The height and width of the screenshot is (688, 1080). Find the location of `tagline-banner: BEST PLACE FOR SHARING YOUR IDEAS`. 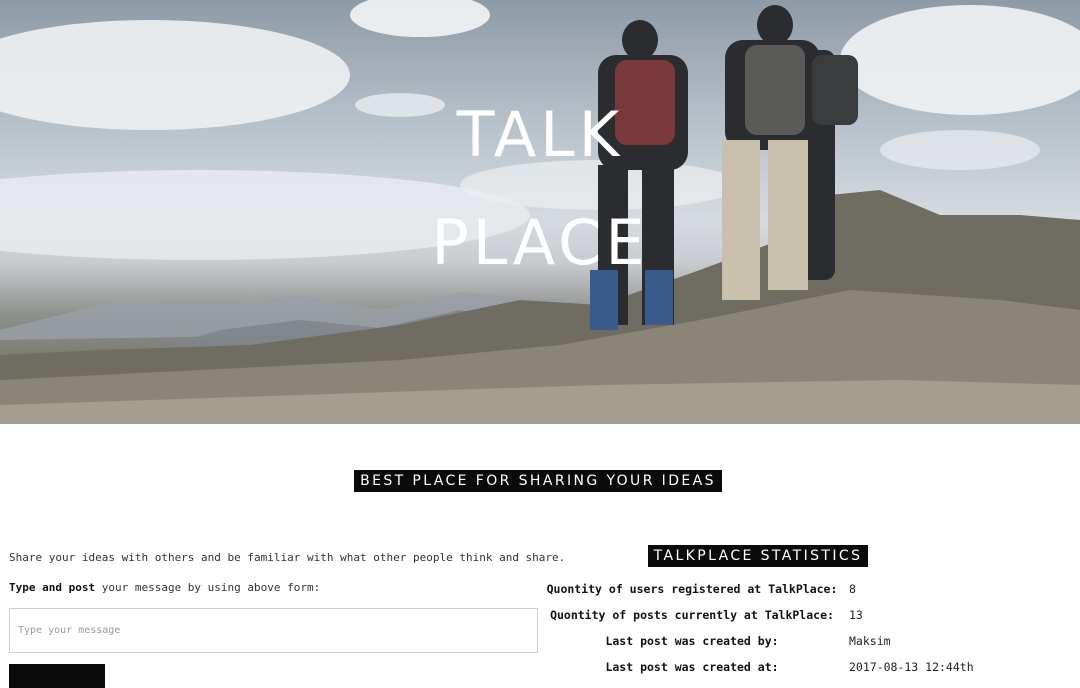

tagline-banner: BEST PLACE FOR SHARING YOUR IDEAS is located at coordinates (538, 481).